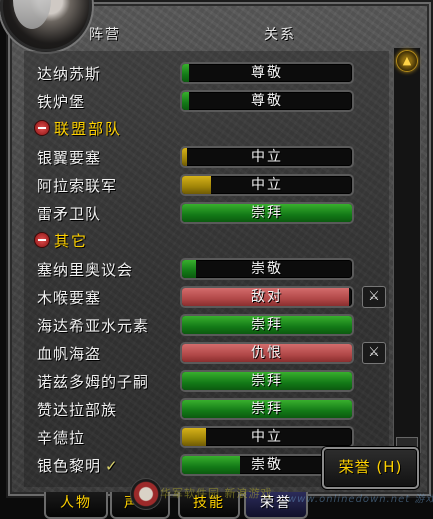 The image size is (433, 519). I want to click on scrollbar, so click(407, 250).